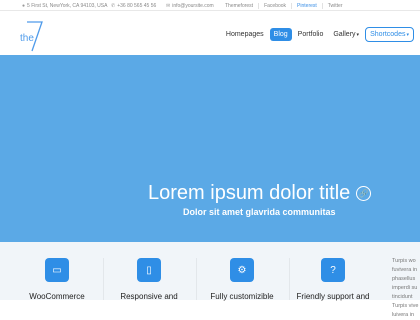  I want to click on sidebar-line: tincidunt, so click(402, 297).